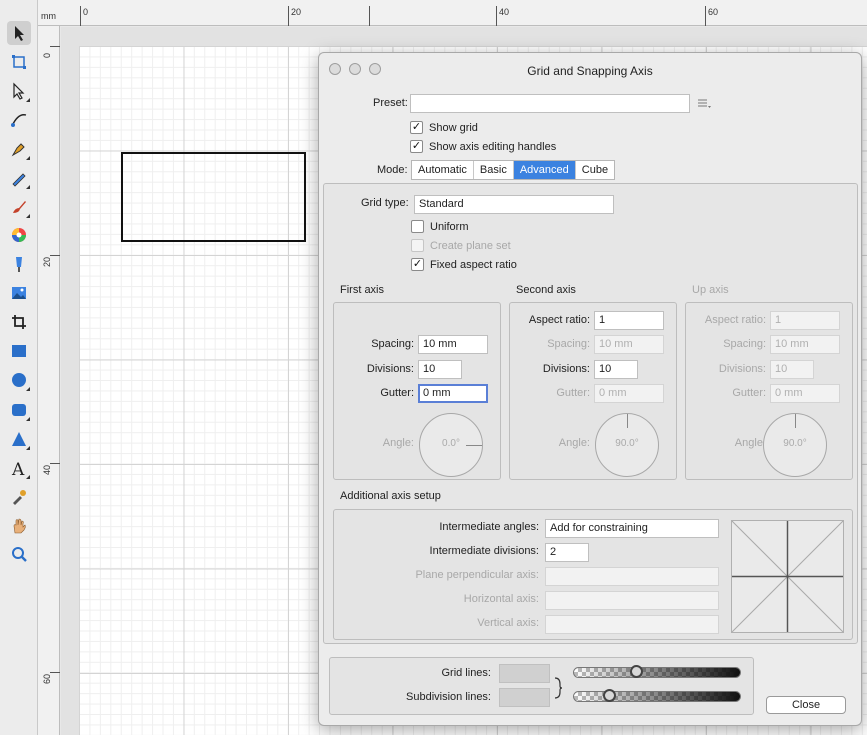 This screenshot has height=735, width=867. Describe the element at coordinates (369, 16) in the screenshot. I see `ruler-position-marker` at that location.